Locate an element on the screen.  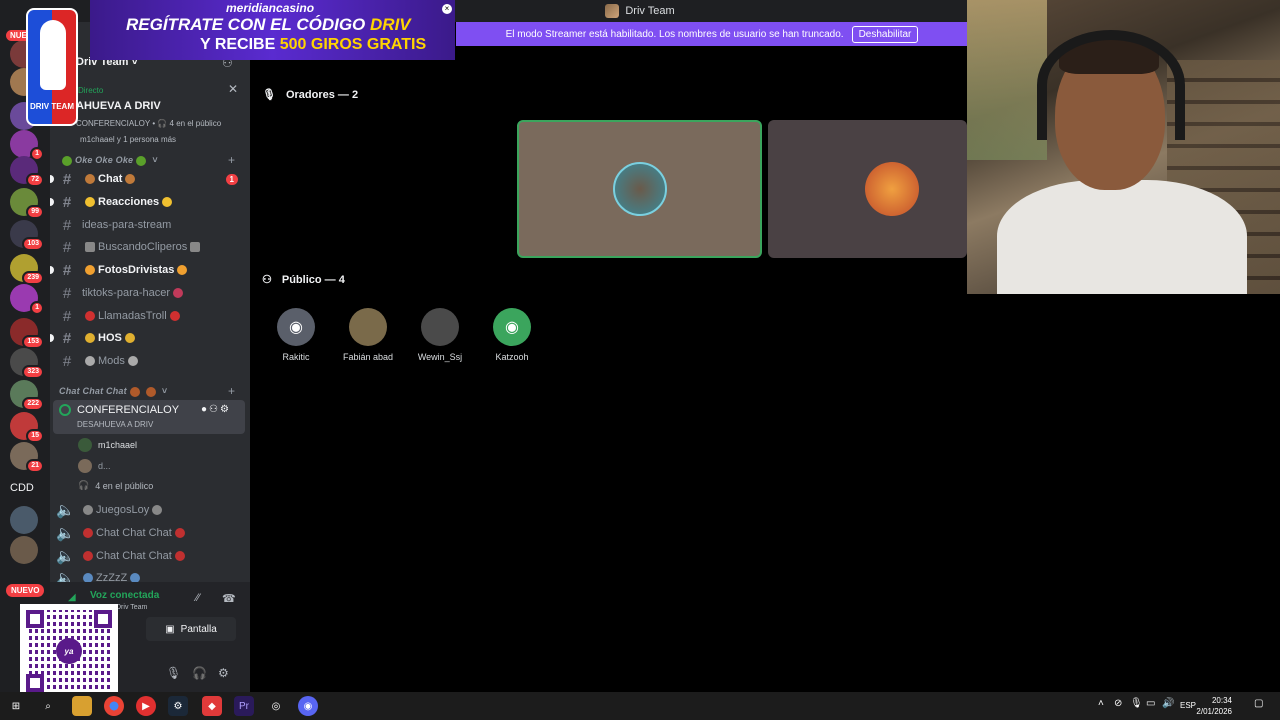
headphones-icon: 🎧 is located at coordinates (199, 673).